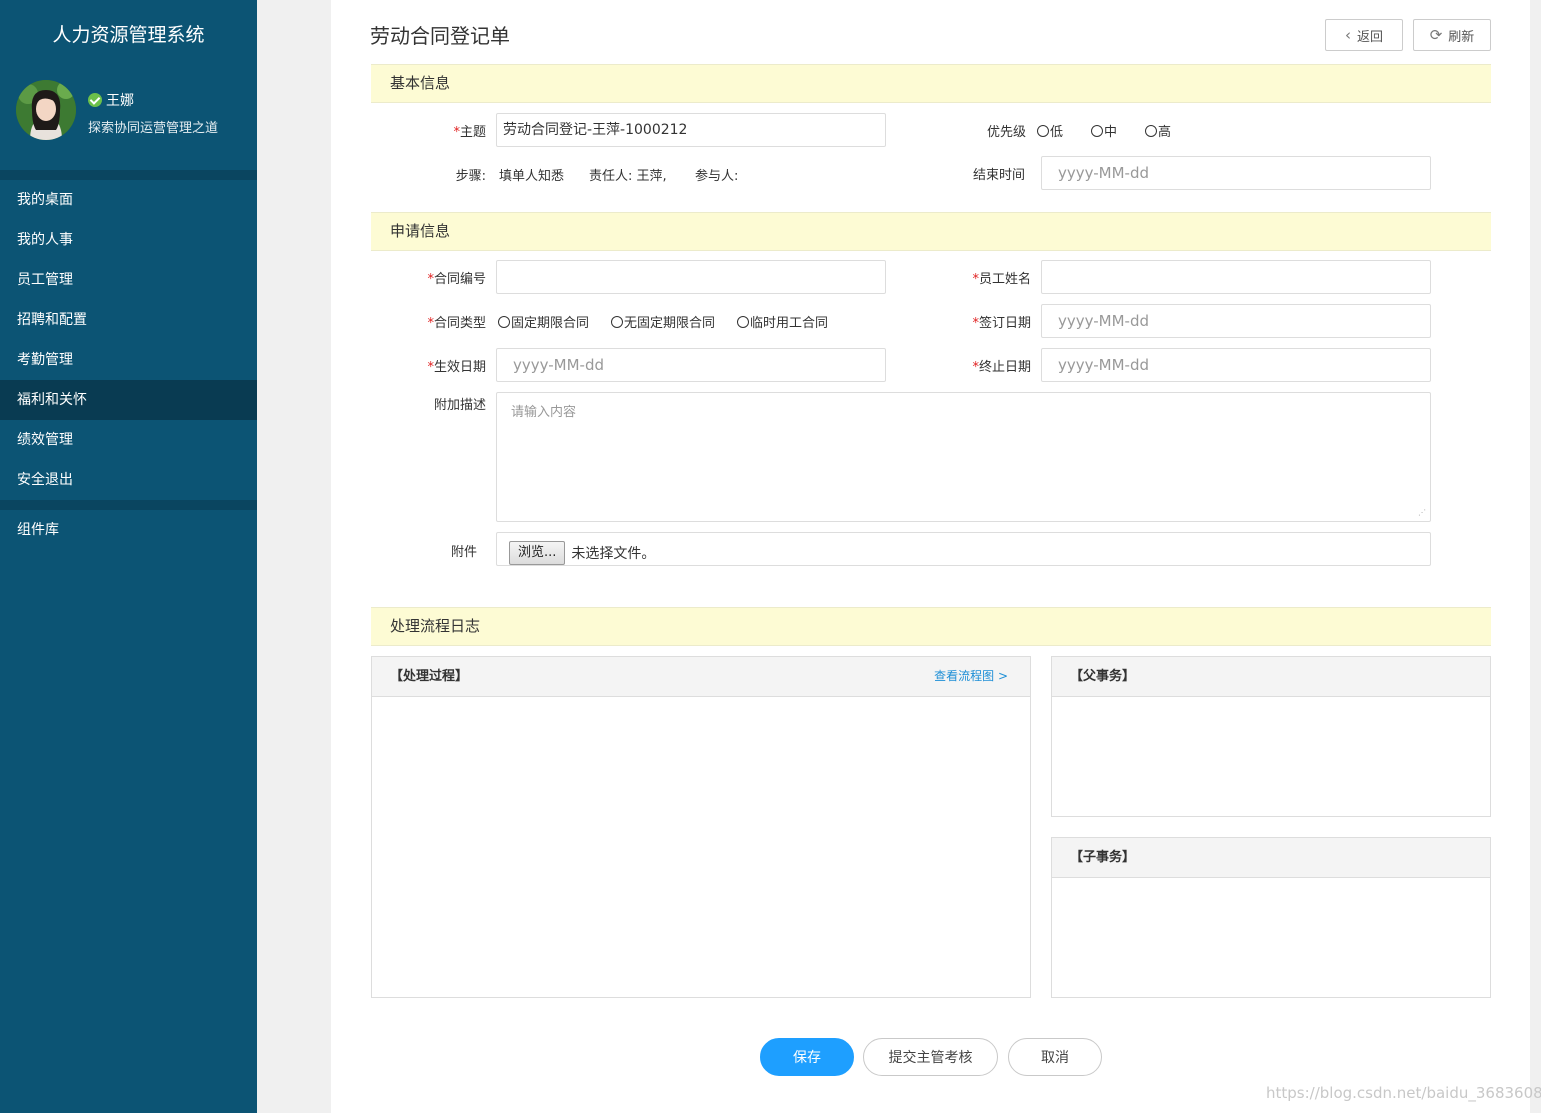 Image resolution: width=1541 pixels, height=1113 pixels. I want to click on user-name: 王娜, so click(111, 100).